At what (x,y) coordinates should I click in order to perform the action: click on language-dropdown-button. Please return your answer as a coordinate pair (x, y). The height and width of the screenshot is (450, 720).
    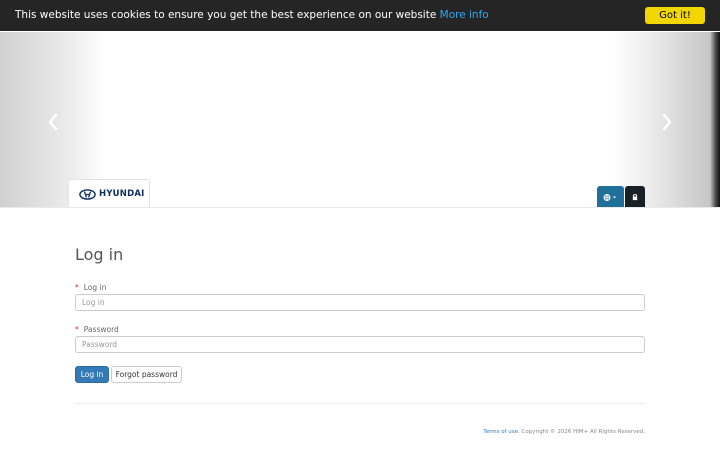
    Looking at the image, I should click on (610, 197).